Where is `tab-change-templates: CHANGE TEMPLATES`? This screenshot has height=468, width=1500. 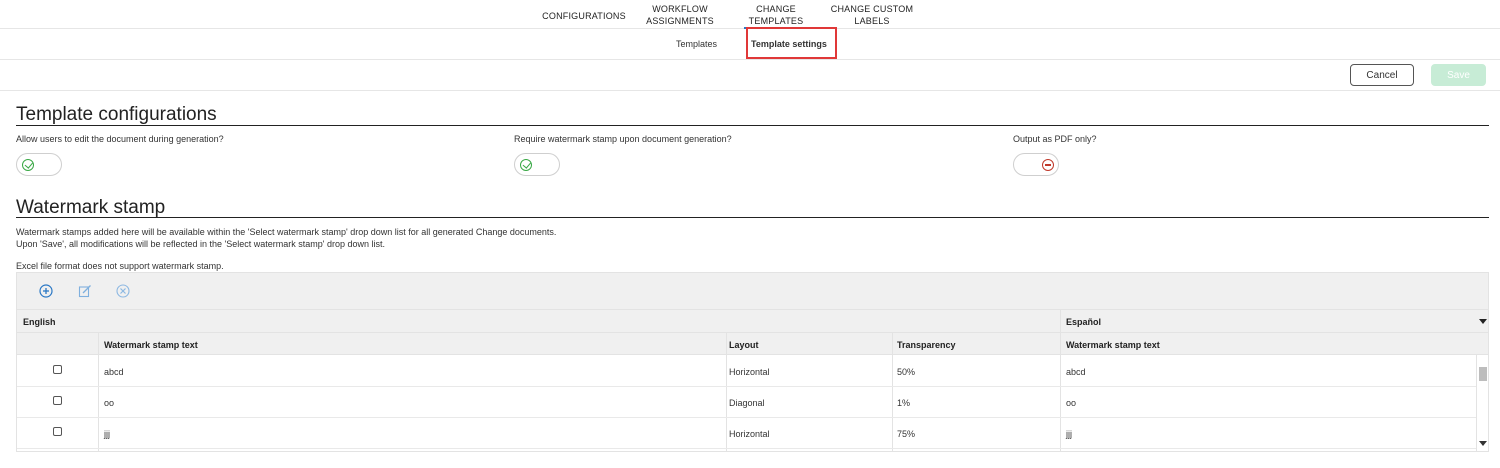 tab-change-templates: CHANGE TEMPLATES is located at coordinates (776, 15).